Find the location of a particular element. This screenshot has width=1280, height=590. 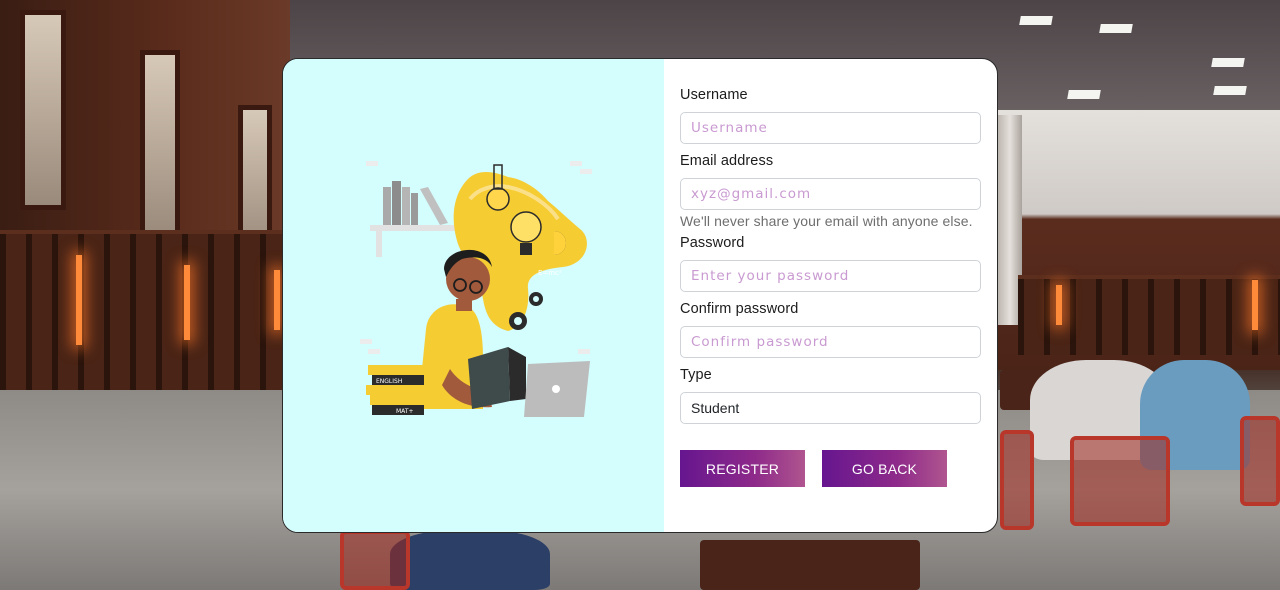

ideas-cloud-icon: E=mc² is located at coordinates (520, 247).